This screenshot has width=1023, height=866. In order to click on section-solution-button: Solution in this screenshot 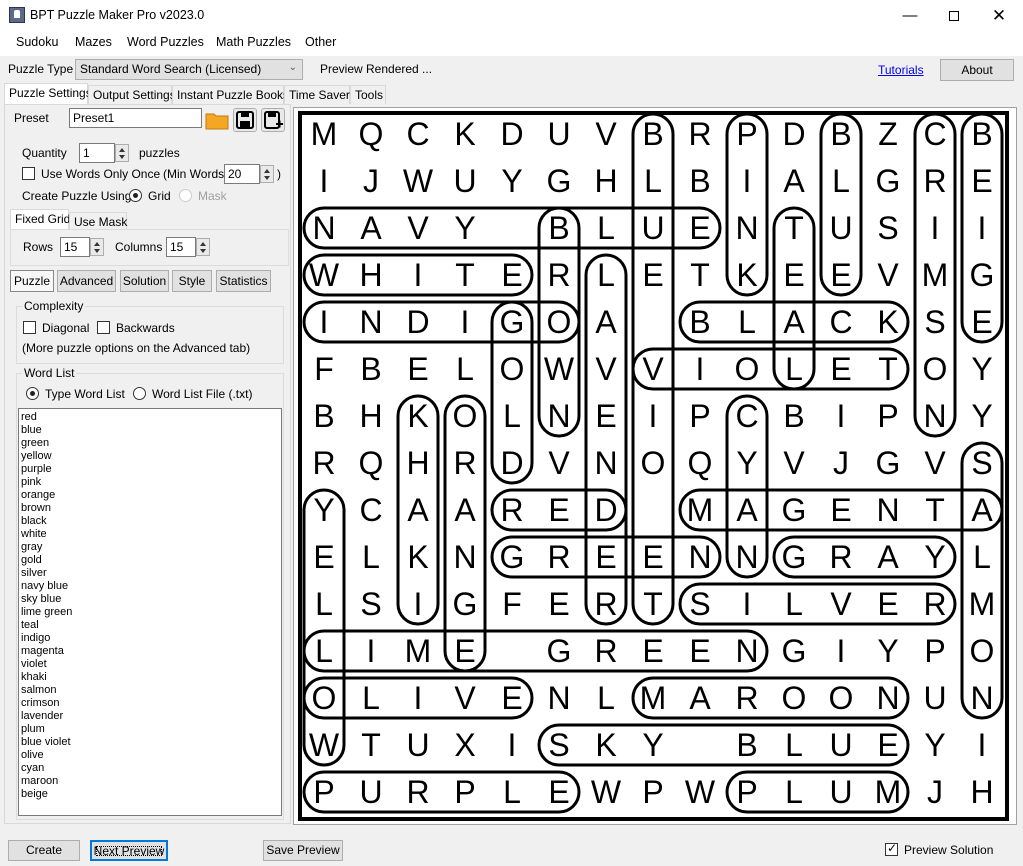, I will do `click(144, 281)`.